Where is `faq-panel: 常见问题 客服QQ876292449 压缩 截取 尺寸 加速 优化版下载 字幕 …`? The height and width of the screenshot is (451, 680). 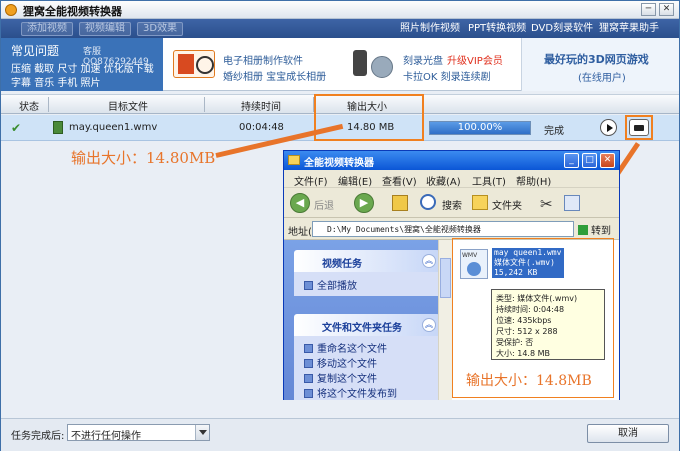
faq-panel: 常见问题 客服QQ876292449 压缩 截取 尺寸 加速 优化版下载 字幕 … is located at coordinates (82, 64).